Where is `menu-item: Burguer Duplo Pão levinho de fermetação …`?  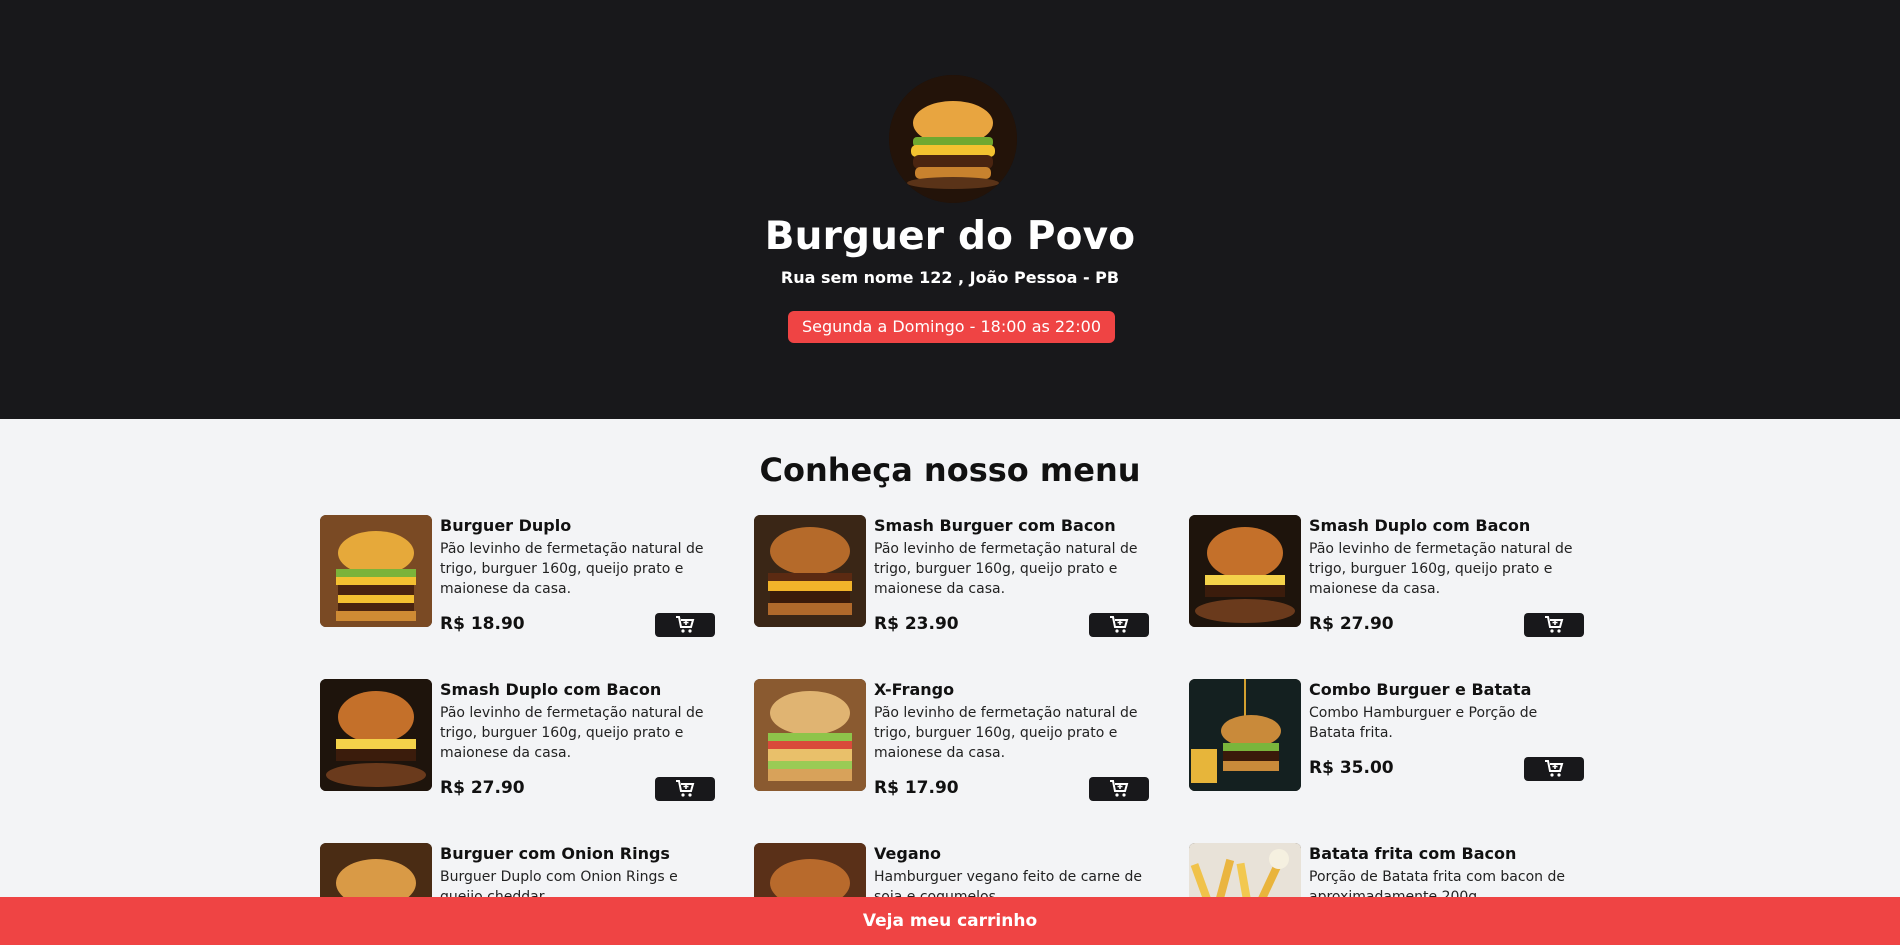 menu-item: Burguer Duplo Pão levinho de fermetação … is located at coordinates (517, 580).